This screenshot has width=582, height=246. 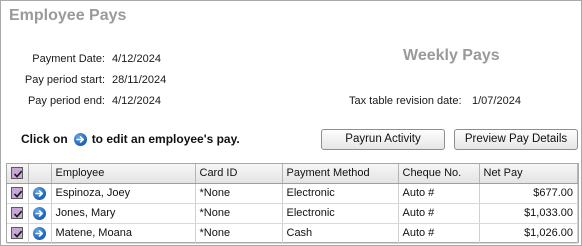 What do you see at coordinates (528, 193) in the screenshot?
I see `net-pay-cell: $677.00` at bounding box center [528, 193].